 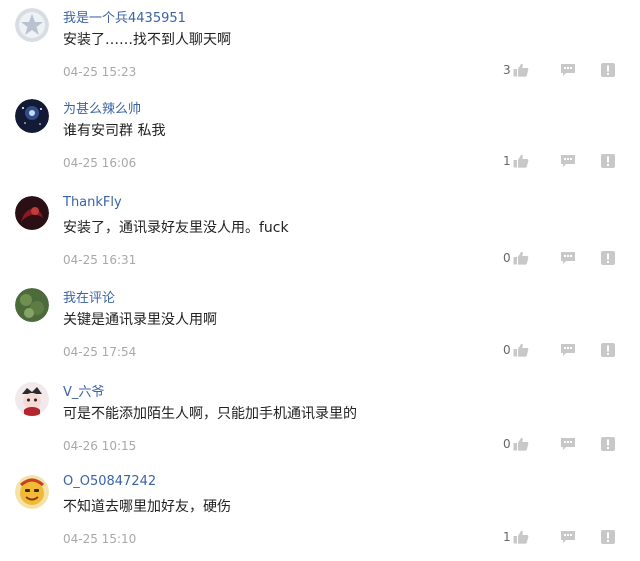 What do you see at coordinates (507, 70) in the screenshot?
I see `like-count: 3` at bounding box center [507, 70].